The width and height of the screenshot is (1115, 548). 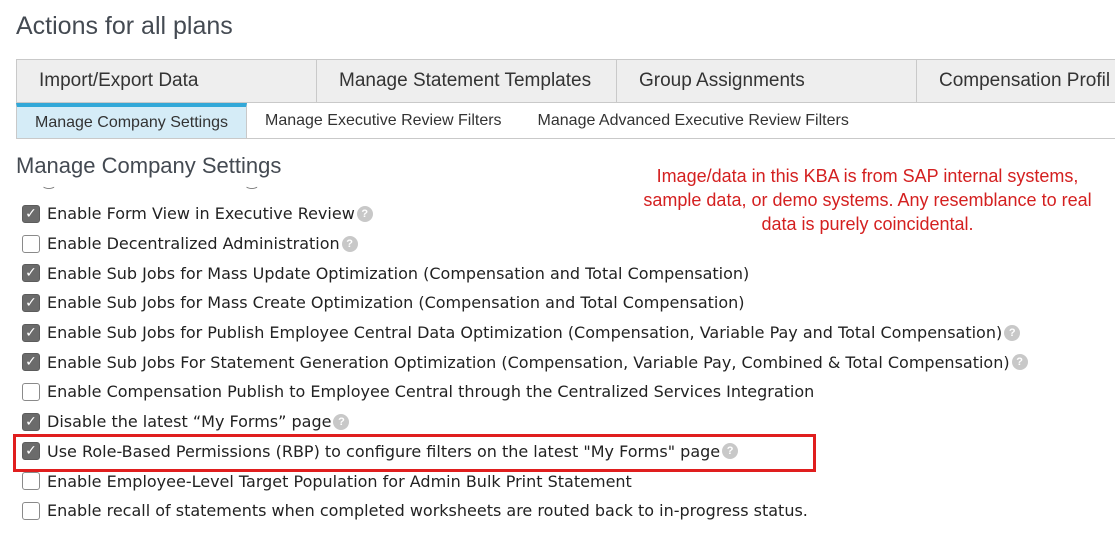 I want to click on scrolled-row-fragment: ‿ ‿, so click(x=167, y=189).